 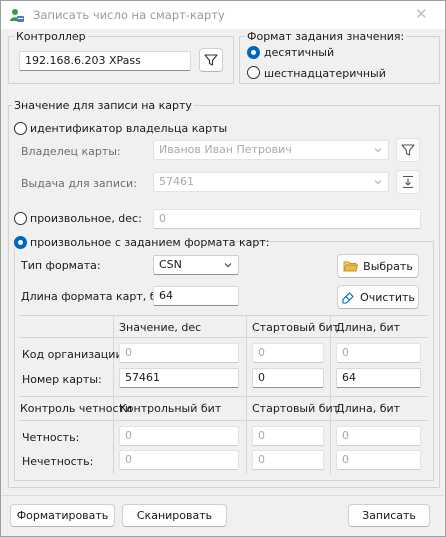 I want to click on org-code-value-field: 0, so click(x=179, y=353).